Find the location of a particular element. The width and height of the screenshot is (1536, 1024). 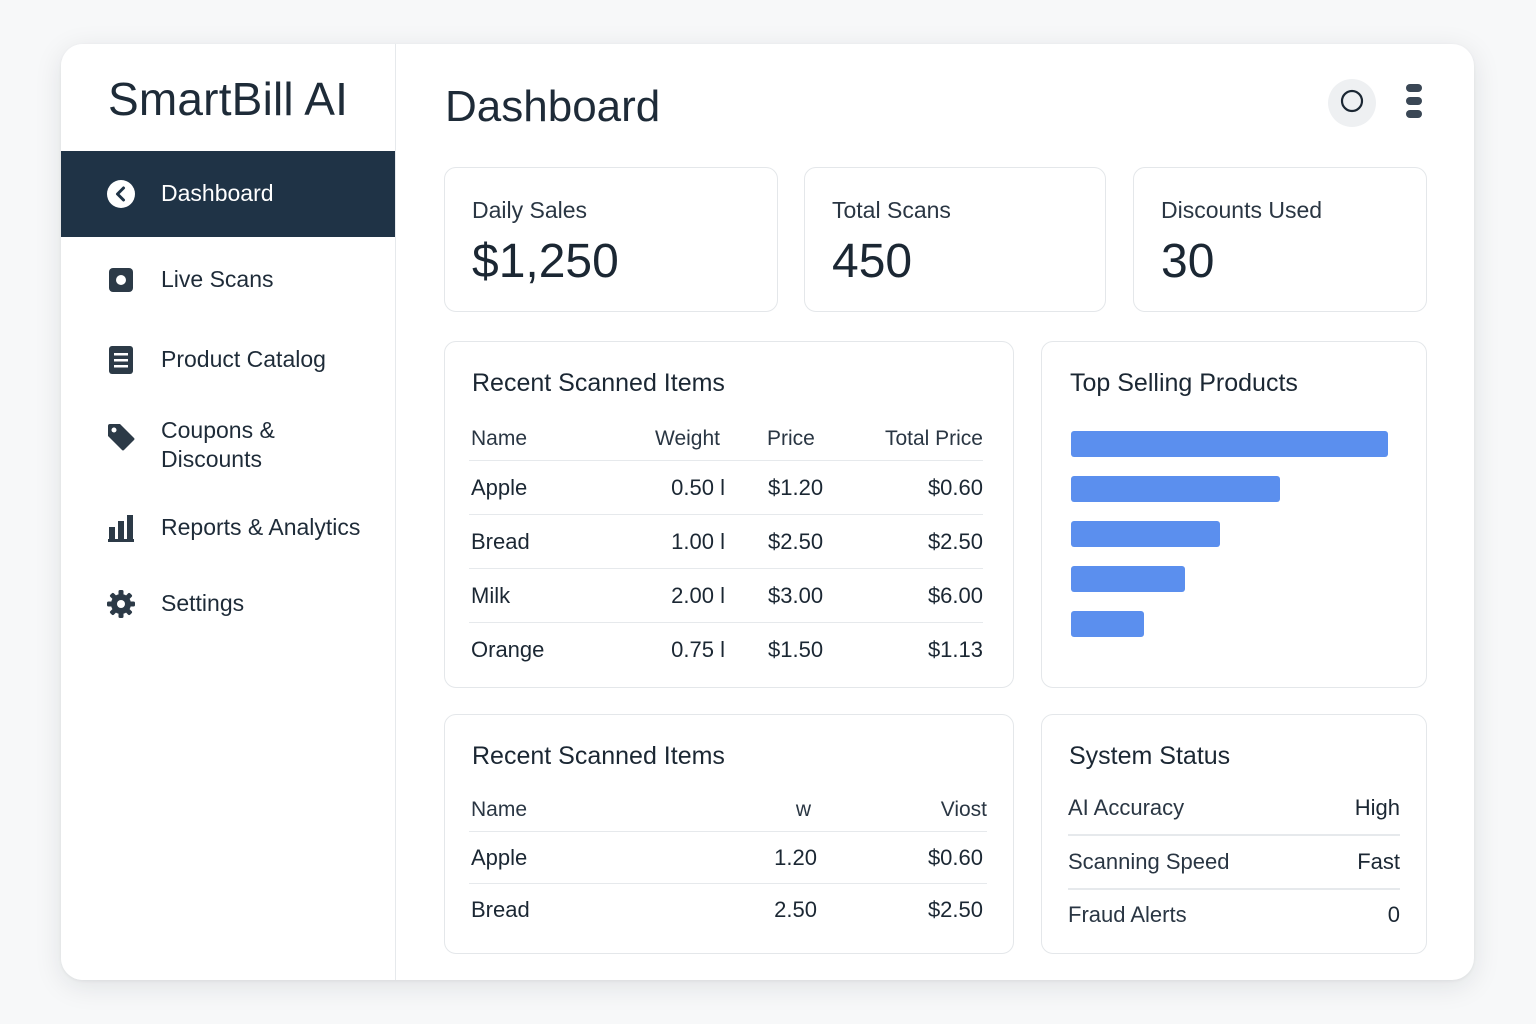

sidebar-item-dashboard: Dashboard is located at coordinates (228, 194).